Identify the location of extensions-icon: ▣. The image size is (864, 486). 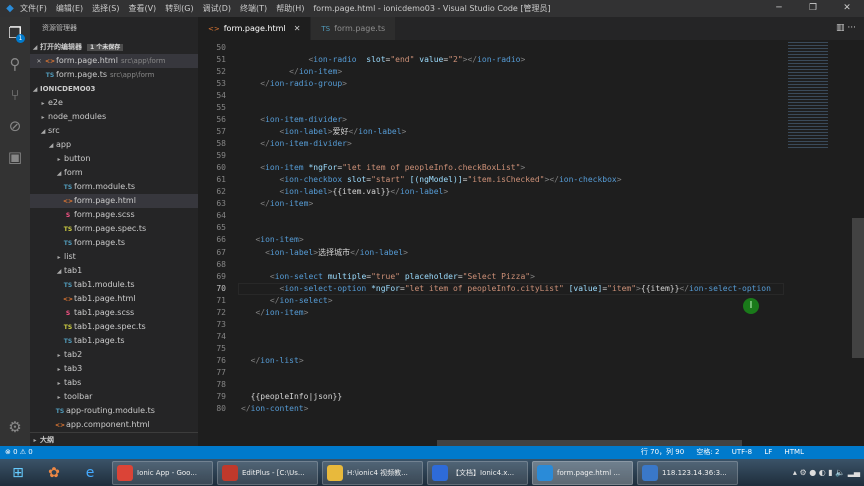
(15, 156).